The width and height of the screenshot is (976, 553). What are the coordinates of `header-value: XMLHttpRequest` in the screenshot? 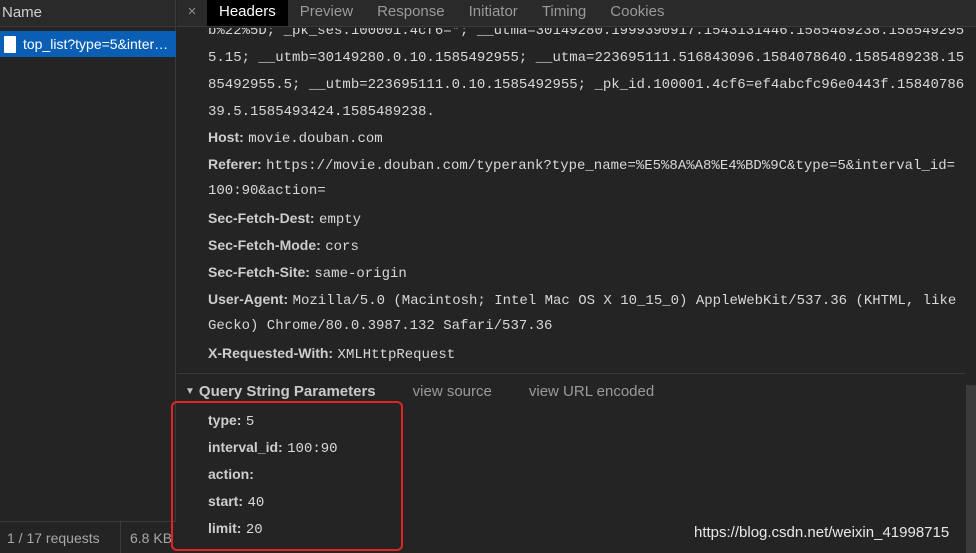 It's located at (396, 355).